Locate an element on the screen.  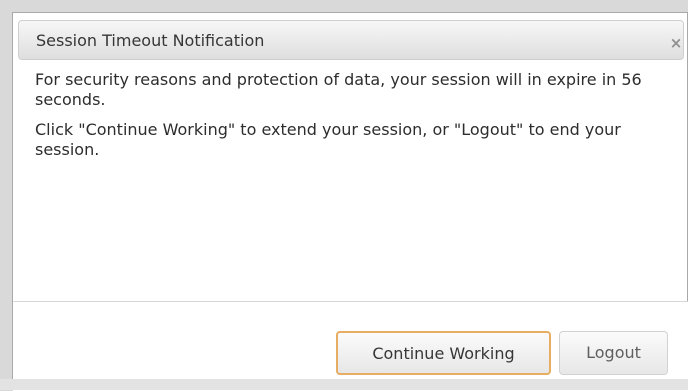
continue-working-button: Continue Working is located at coordinates (443, 353).